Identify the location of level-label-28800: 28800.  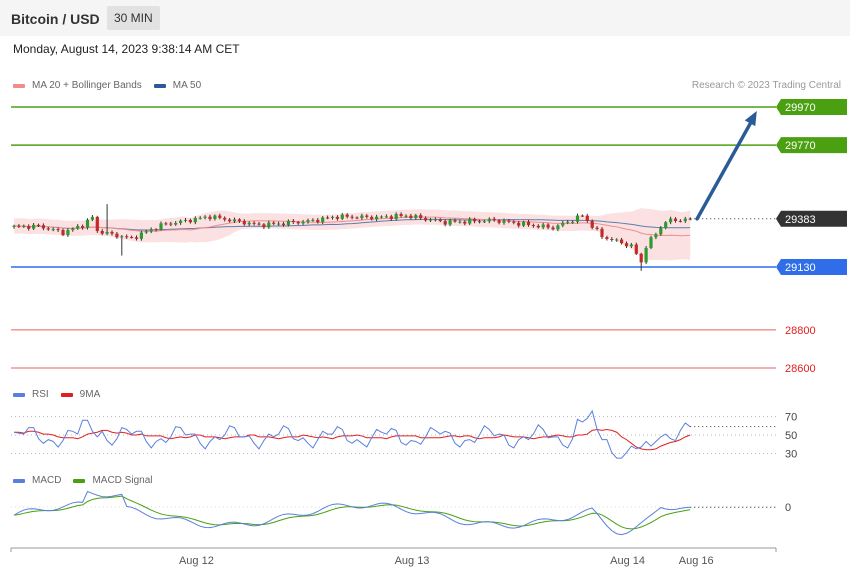
(800, 331).